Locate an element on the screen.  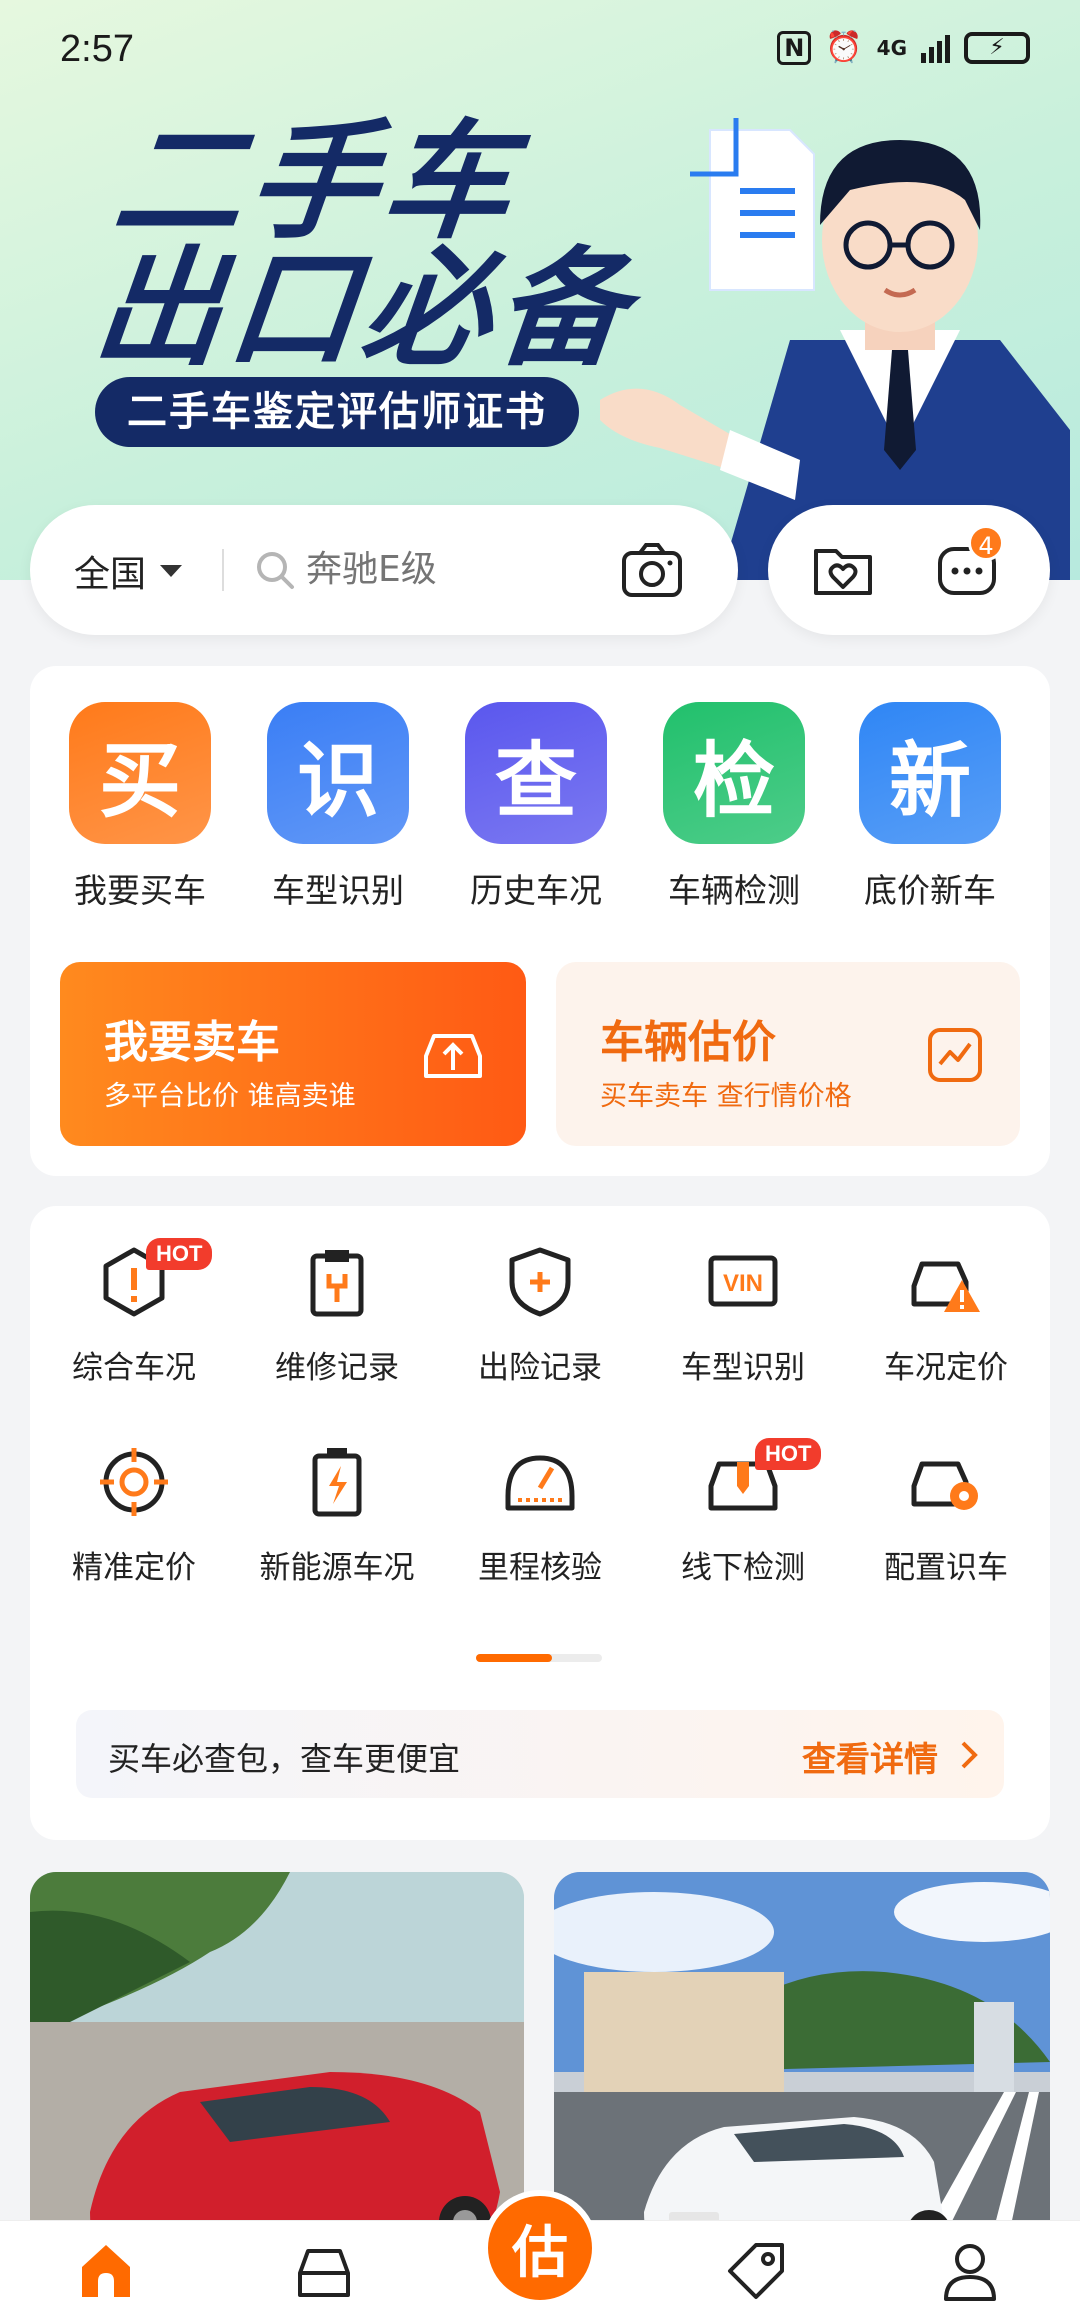
service-label: 车况定价 is located at coordinates (946, 1368).